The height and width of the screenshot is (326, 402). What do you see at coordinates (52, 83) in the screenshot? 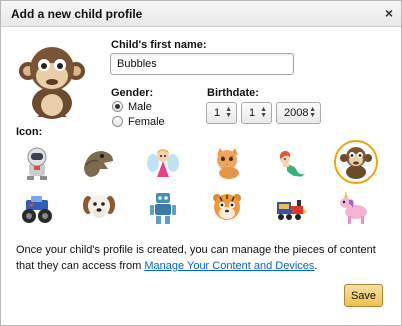
I see `selected-avatar-monkey-icon` at bounding box center [52, 83].